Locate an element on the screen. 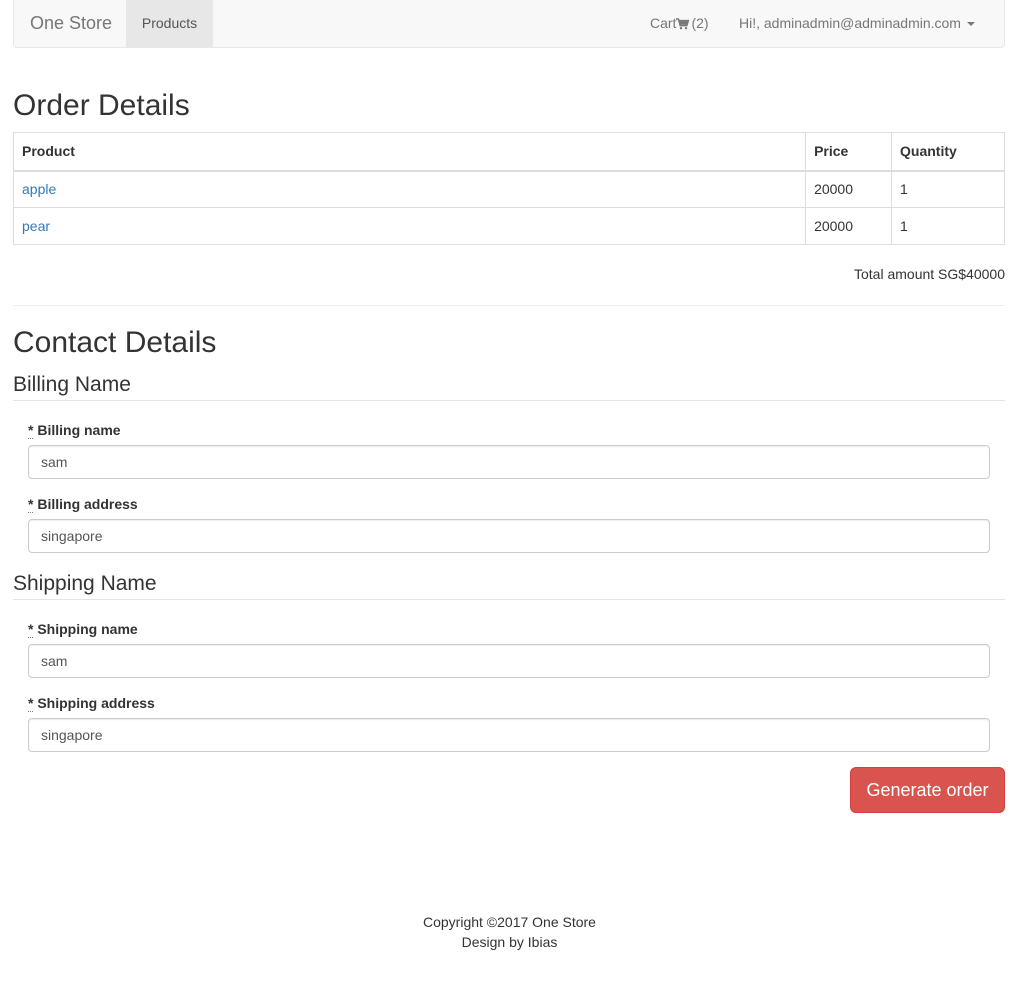 The height and width of the screenshot is (991, 1019). billing-name-input is located at coordinates (509, 462).